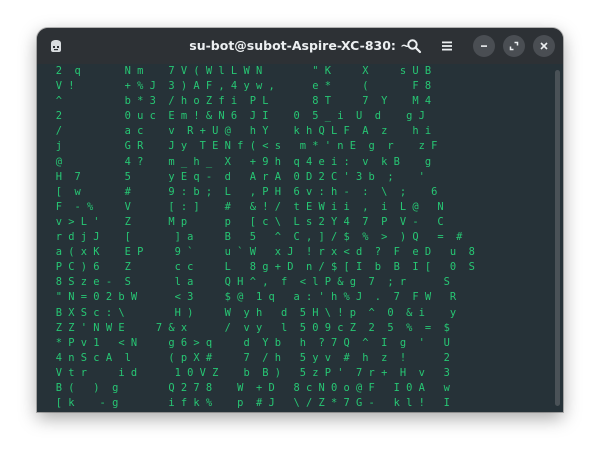 This screenshot has width=600, height=457. I want to click on close-icon, so click(544, 46).